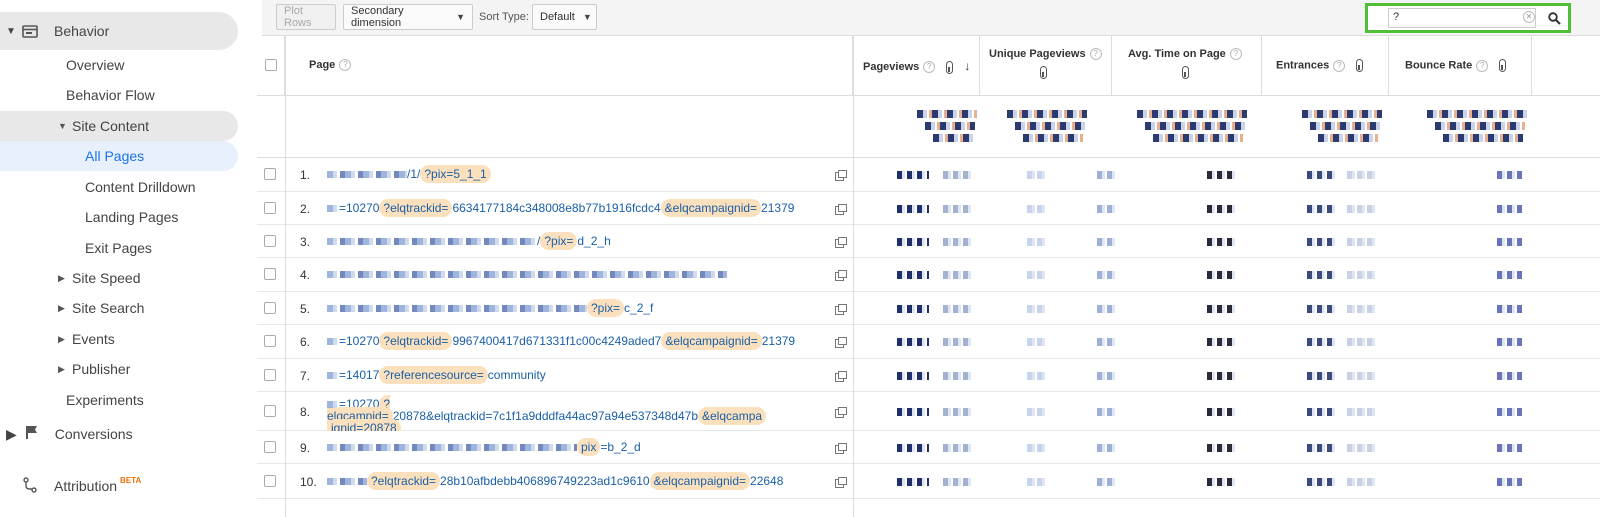 This screenshot has height=517, width=1600. Describe the element at coordinates (1529, 17) in the screenshot. I see `clear-icon: ✕` at that location.